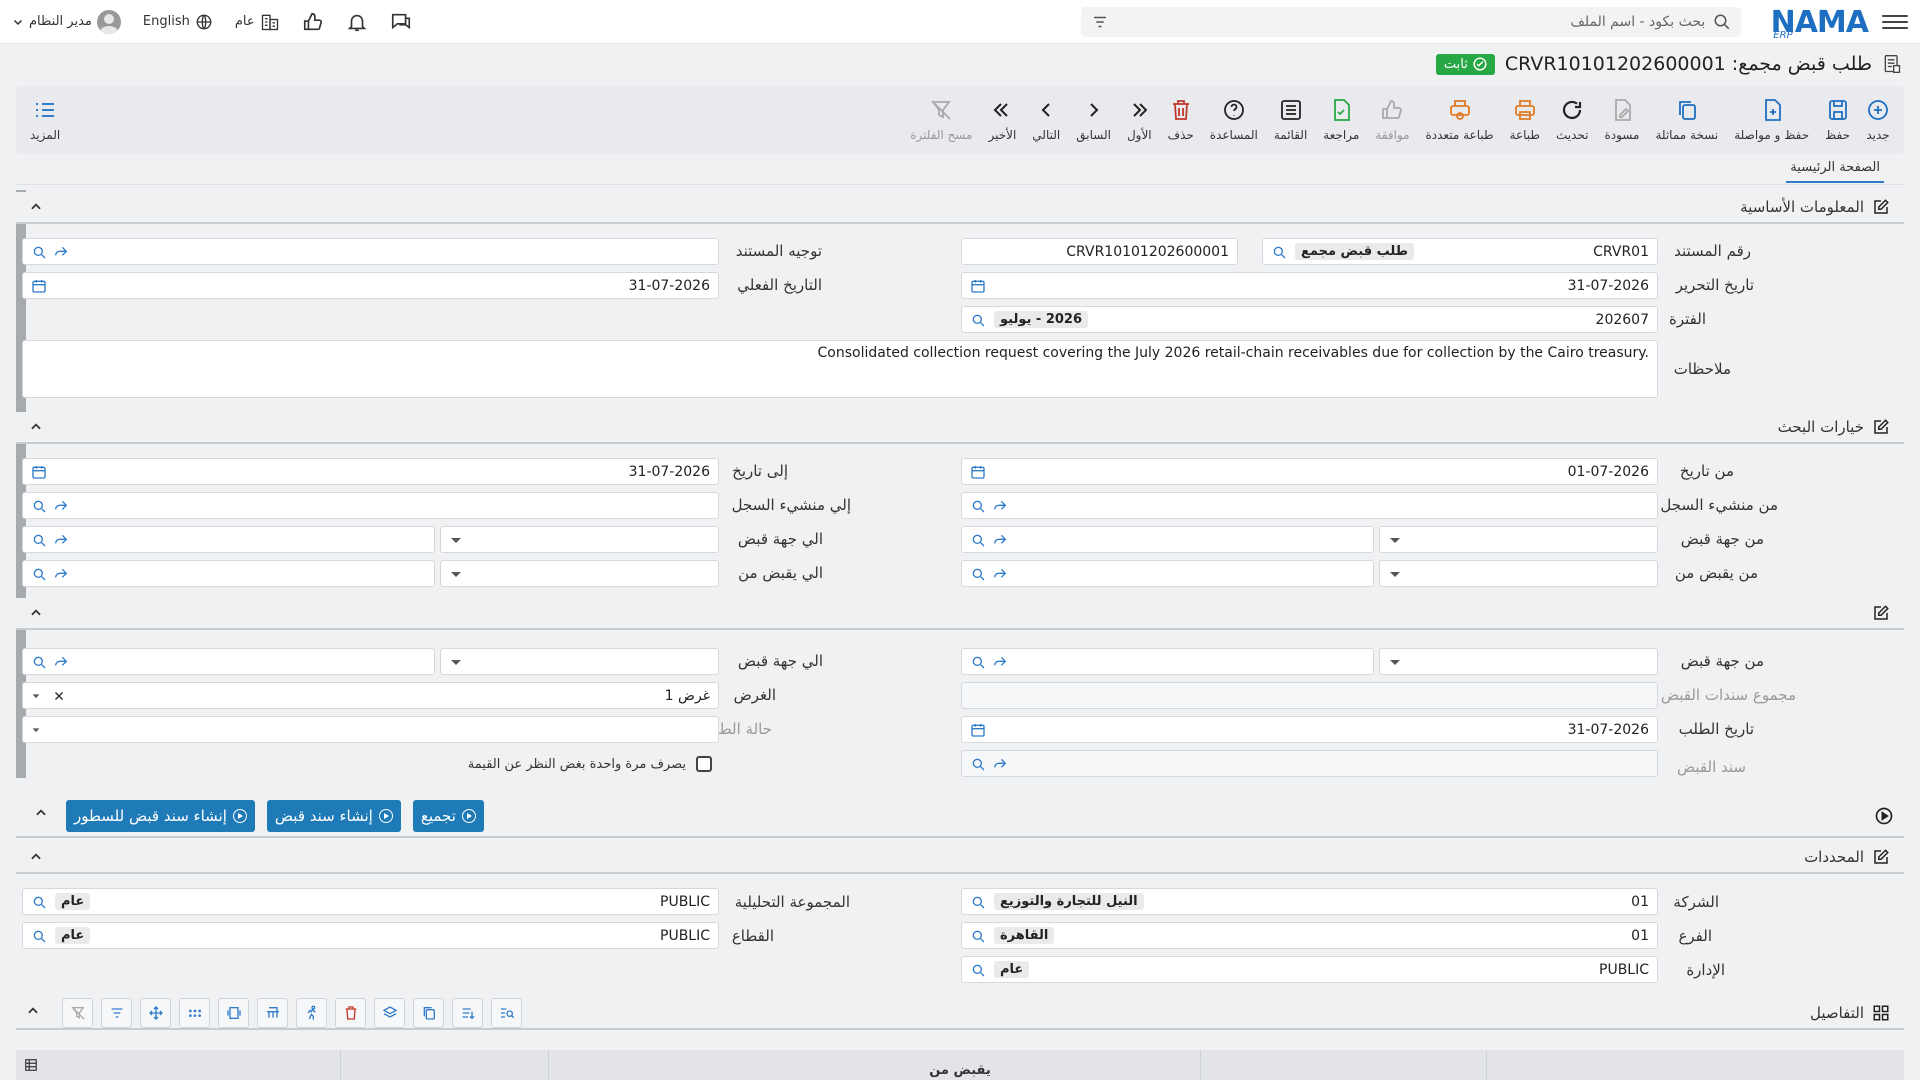  Describe the element at coordinates (45, 120) in the screenshot. I see `more-button: المزيد` at that location.